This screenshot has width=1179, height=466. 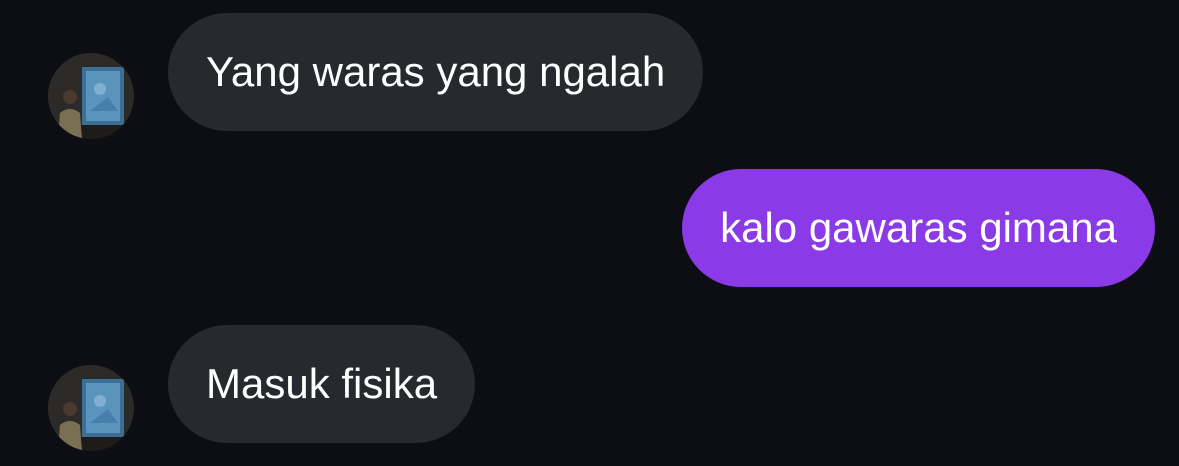 I want to click on message-bubble-incoming: Yang waras yang ngalah, so click(x=436, y=72).